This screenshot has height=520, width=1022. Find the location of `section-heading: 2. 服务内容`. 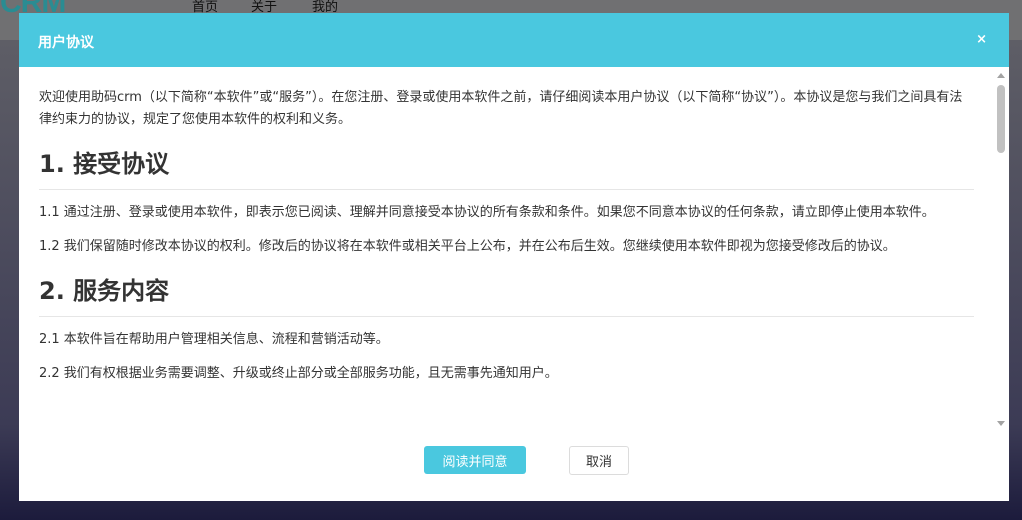

section-heading: 2. 服务内容 is located at coordinates (506, 296).